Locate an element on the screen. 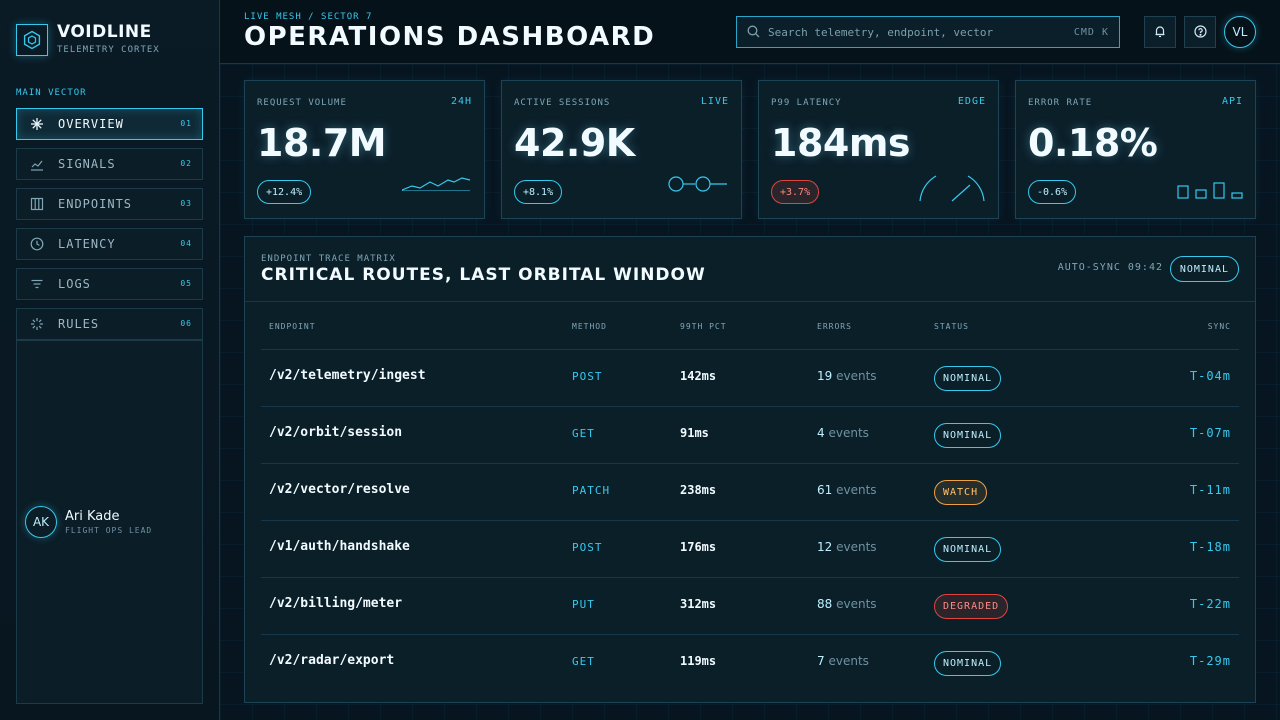 The width and height of the screenshot is (1280, 720). account-avatar: VL is located at coordinates (1240, 32).